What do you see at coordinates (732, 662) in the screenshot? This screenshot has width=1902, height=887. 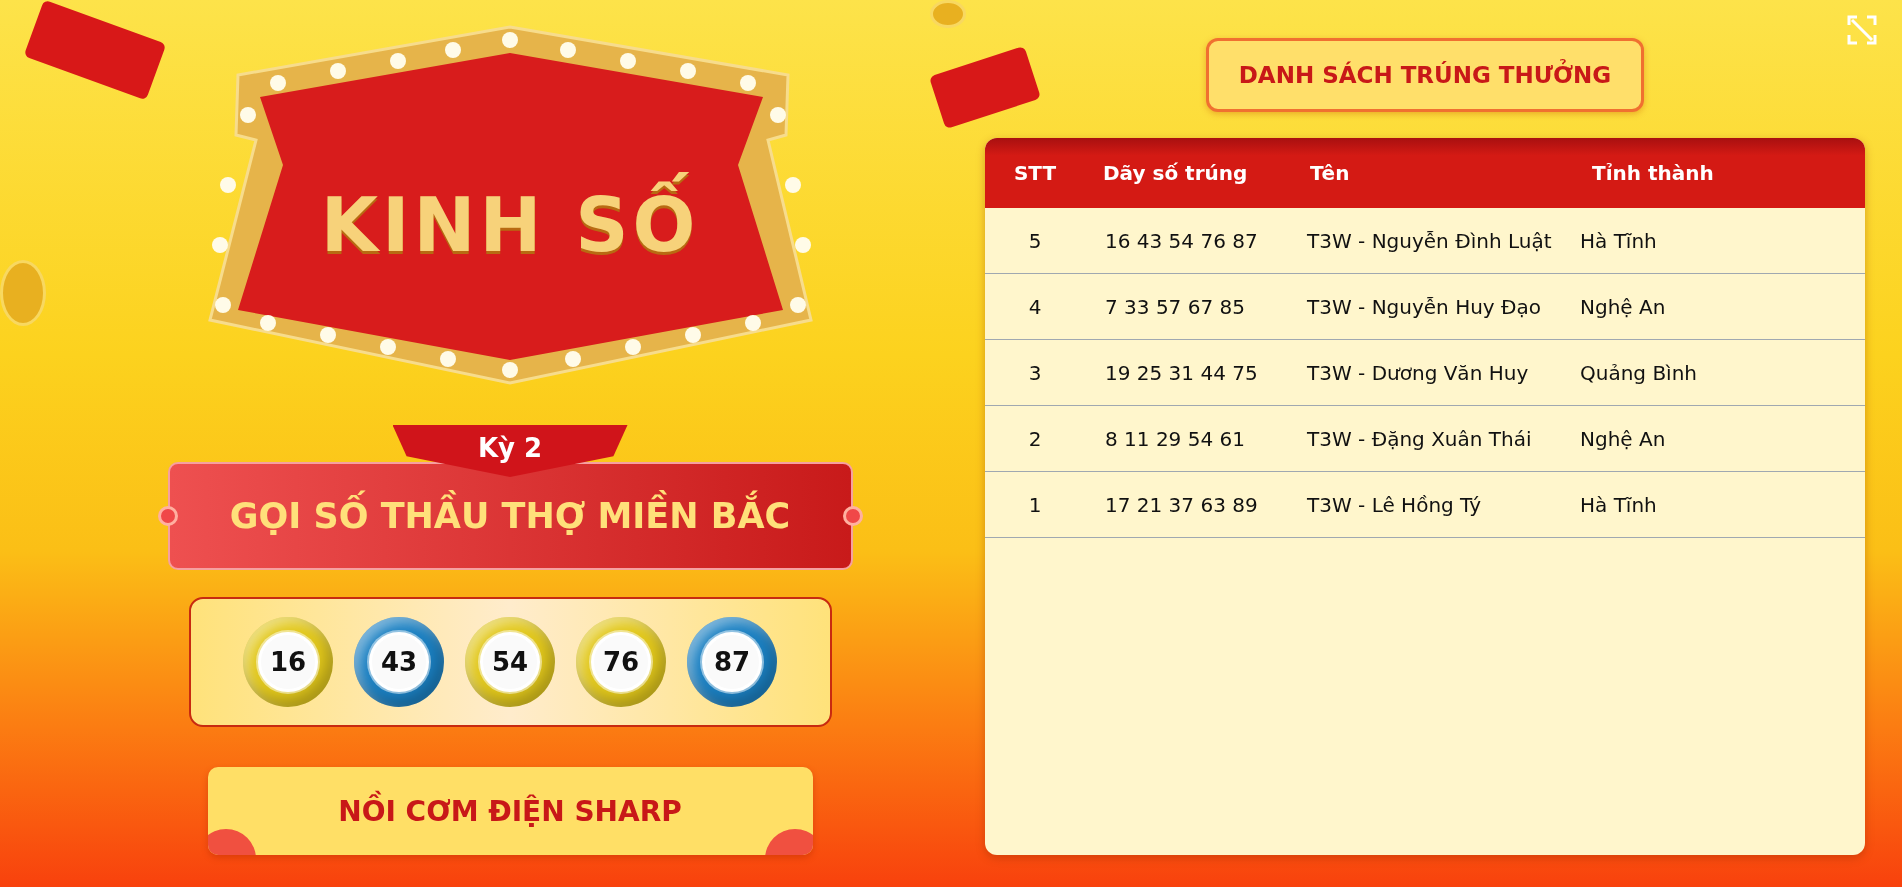 I see `lottery-ball: 87` at bounding box center [732, 662].